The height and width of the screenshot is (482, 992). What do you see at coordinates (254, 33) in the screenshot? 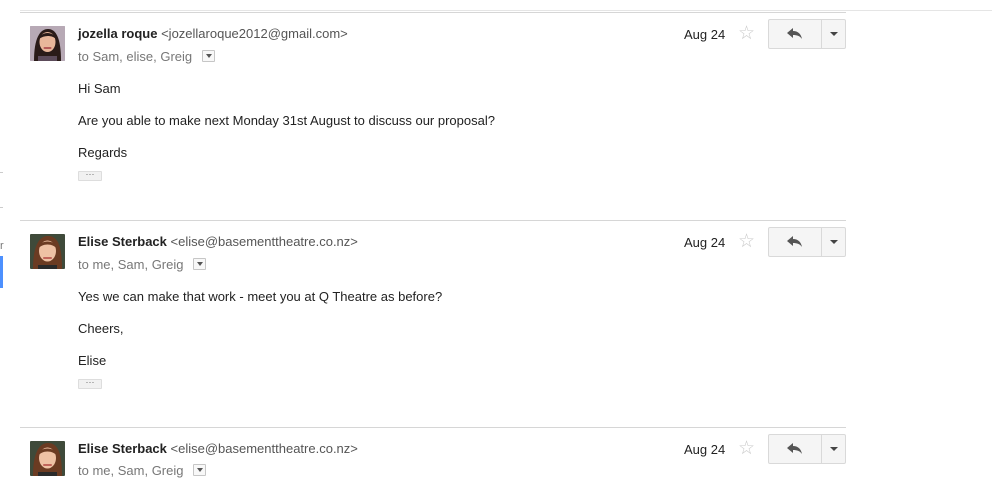
I see `sender-email: <jozellaroque2012@gmail.com>` at bounding box center [254, 33].